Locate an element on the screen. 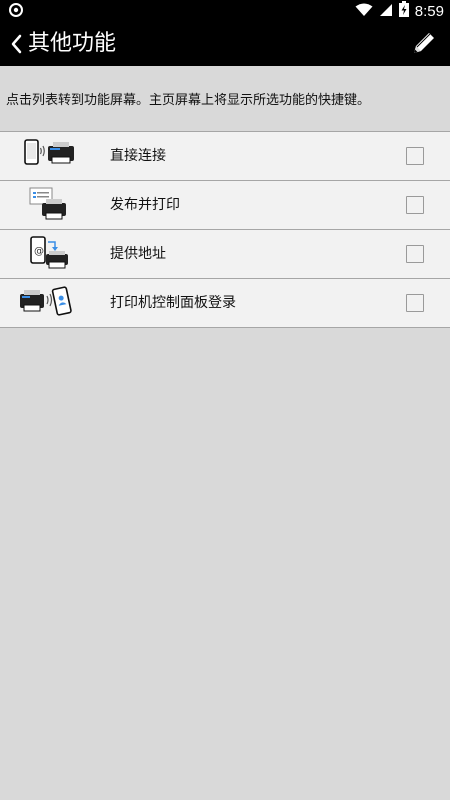 Image resolution: width=450 pixels, height=800 pixels. notification-icon is located at coordinates (16, 12).